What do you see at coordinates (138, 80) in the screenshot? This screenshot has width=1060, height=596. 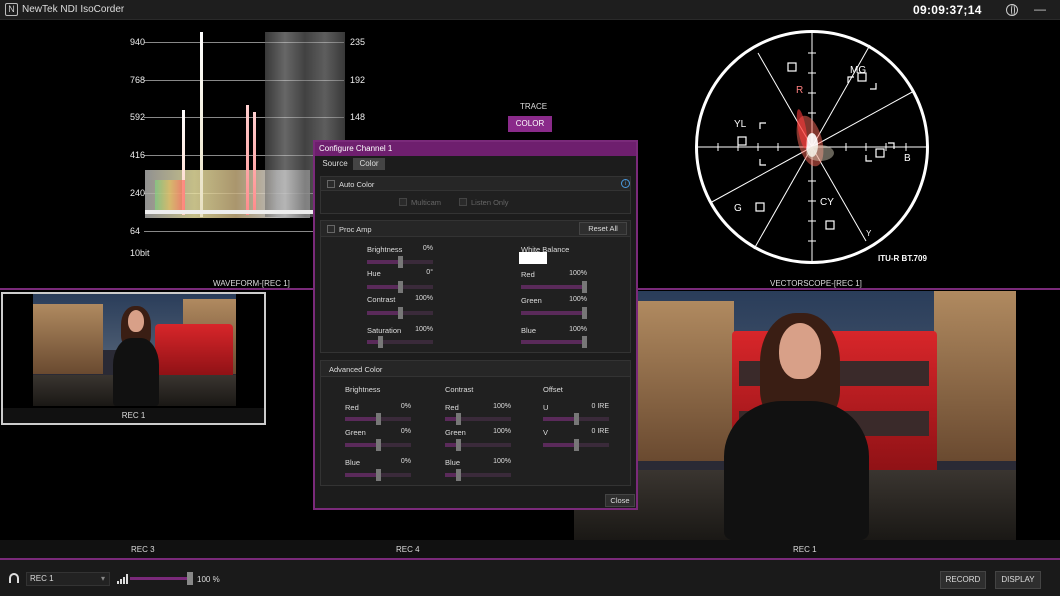 I see `waveform-level-label: 768` at bounding box center [138, 80].